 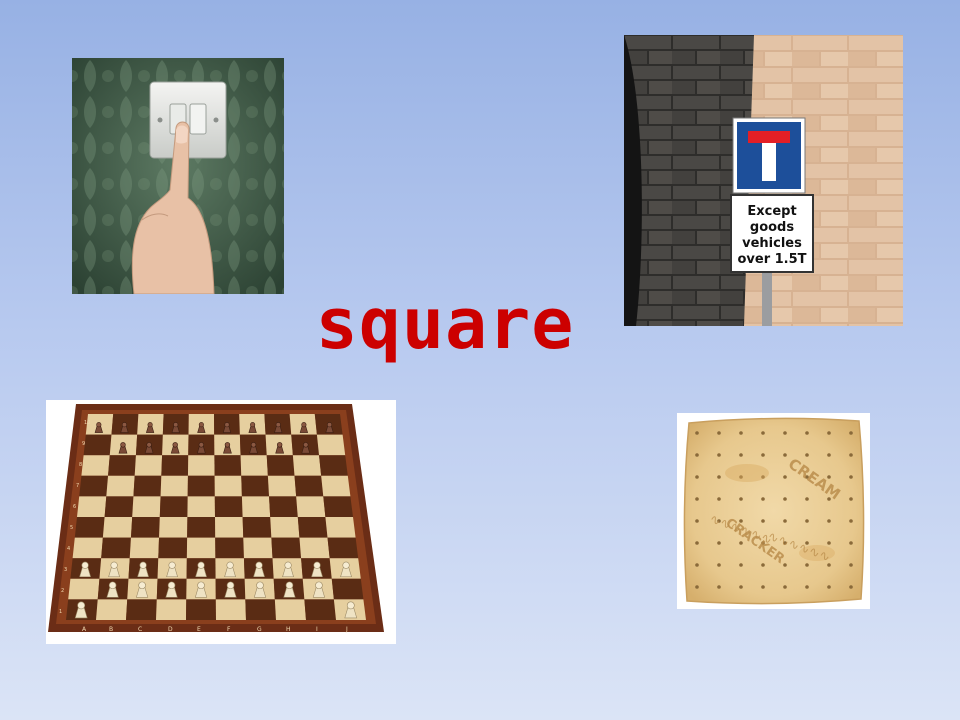 What do you see at coordinates (60, 612) in the screenshot?
I see `rank-label: 1` at bounding box center [60, 612].